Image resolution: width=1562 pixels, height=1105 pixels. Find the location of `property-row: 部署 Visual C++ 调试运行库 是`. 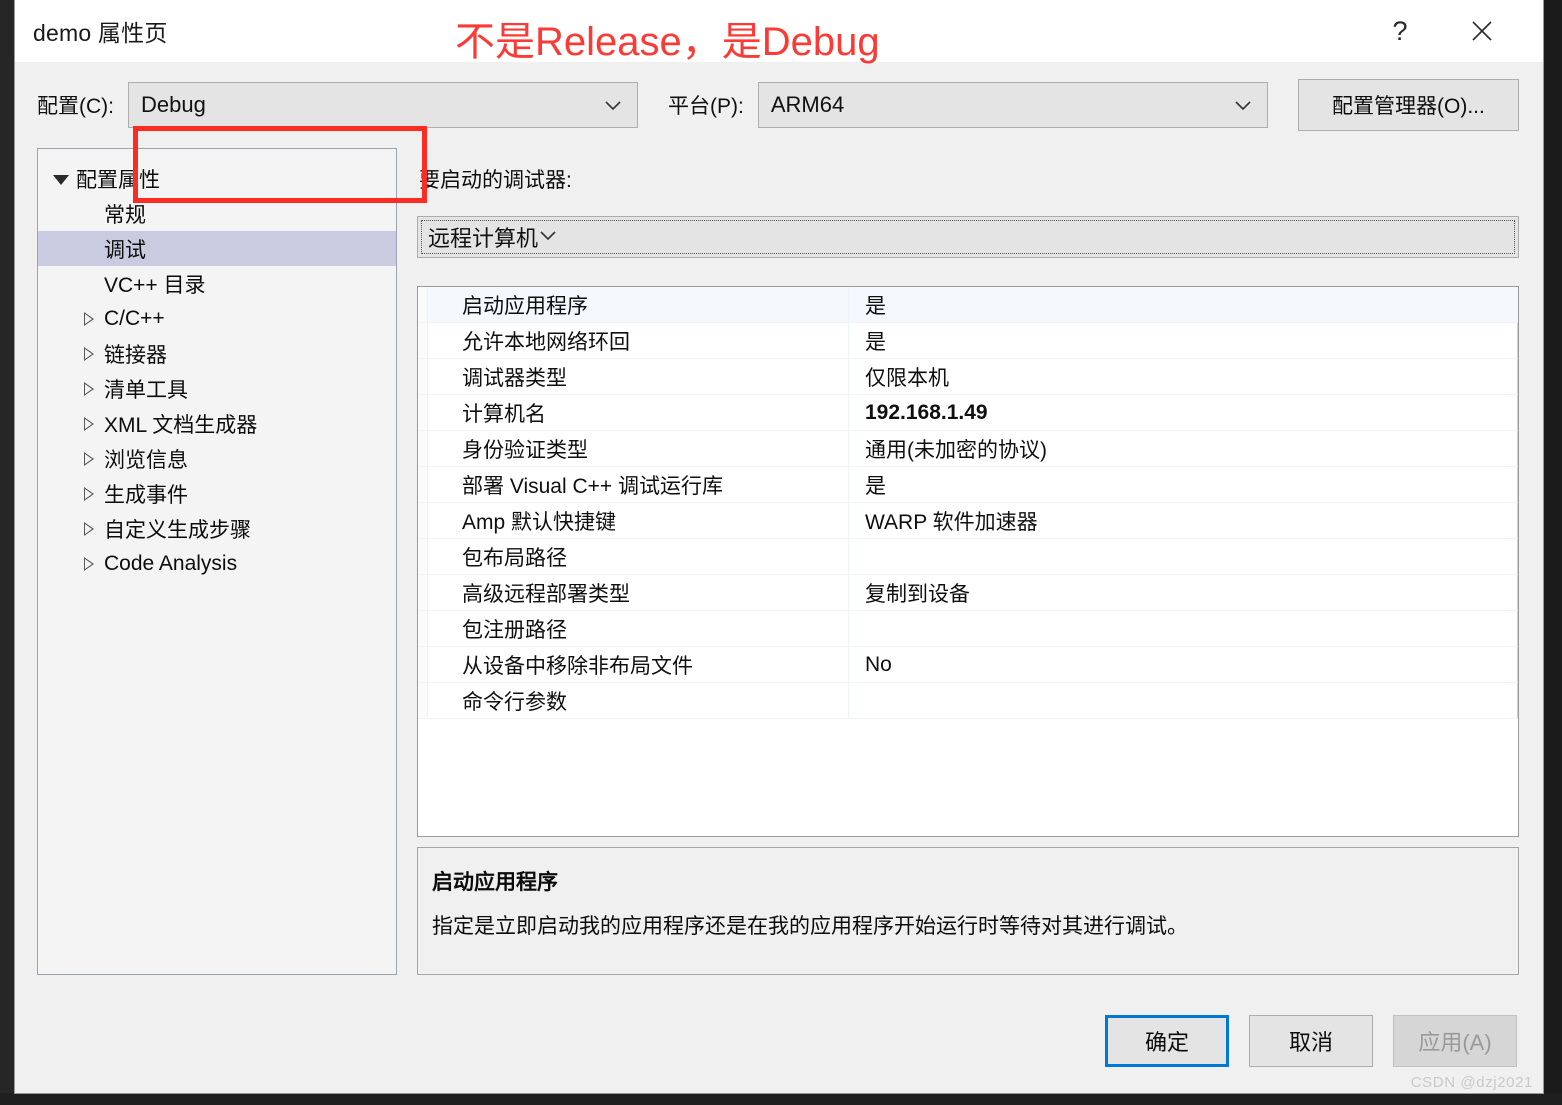

property-row: 部署 Visual C++ 调试运行库 是 is located at coordinates (968, 485).